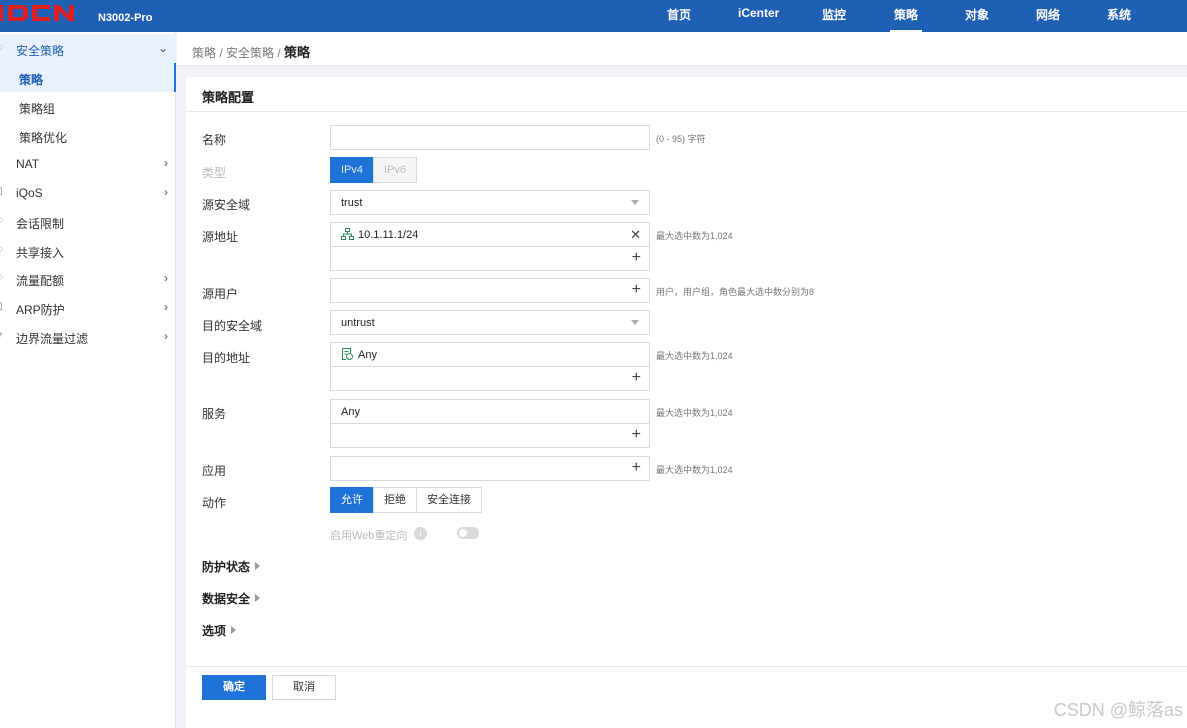 This screenshot has height=728, width=1187. Describe the element at coordinates (686, 111) in the screenshot. I see `divider` at that location.